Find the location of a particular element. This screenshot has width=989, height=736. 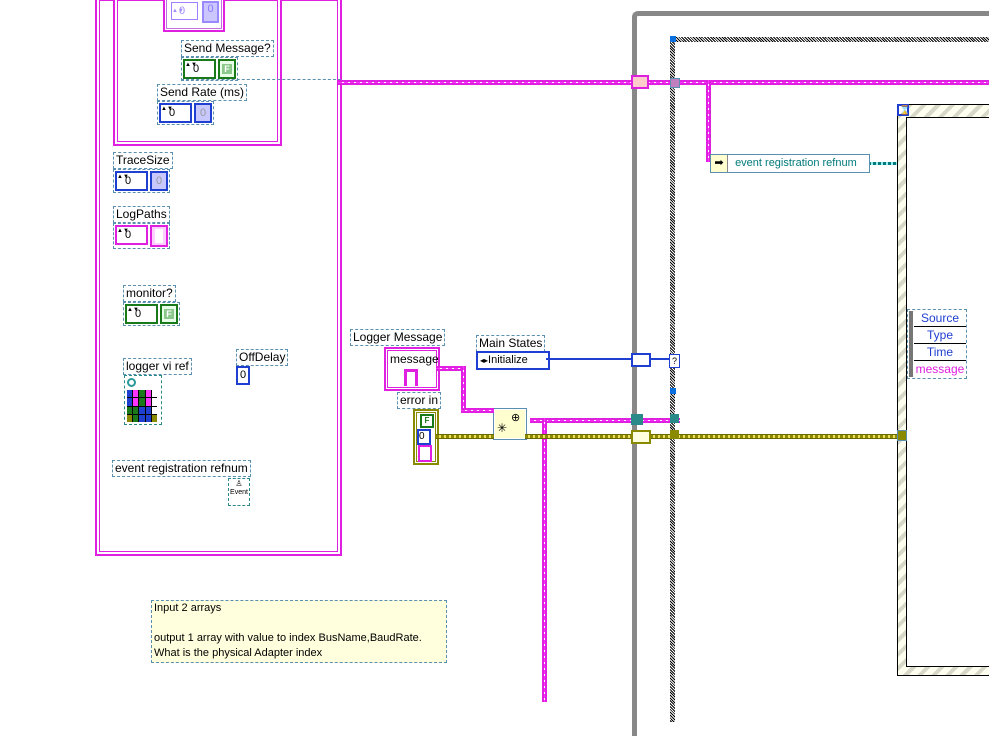

event-reg-refnum-control: ♙ Event is located at coordinates (239, 492).